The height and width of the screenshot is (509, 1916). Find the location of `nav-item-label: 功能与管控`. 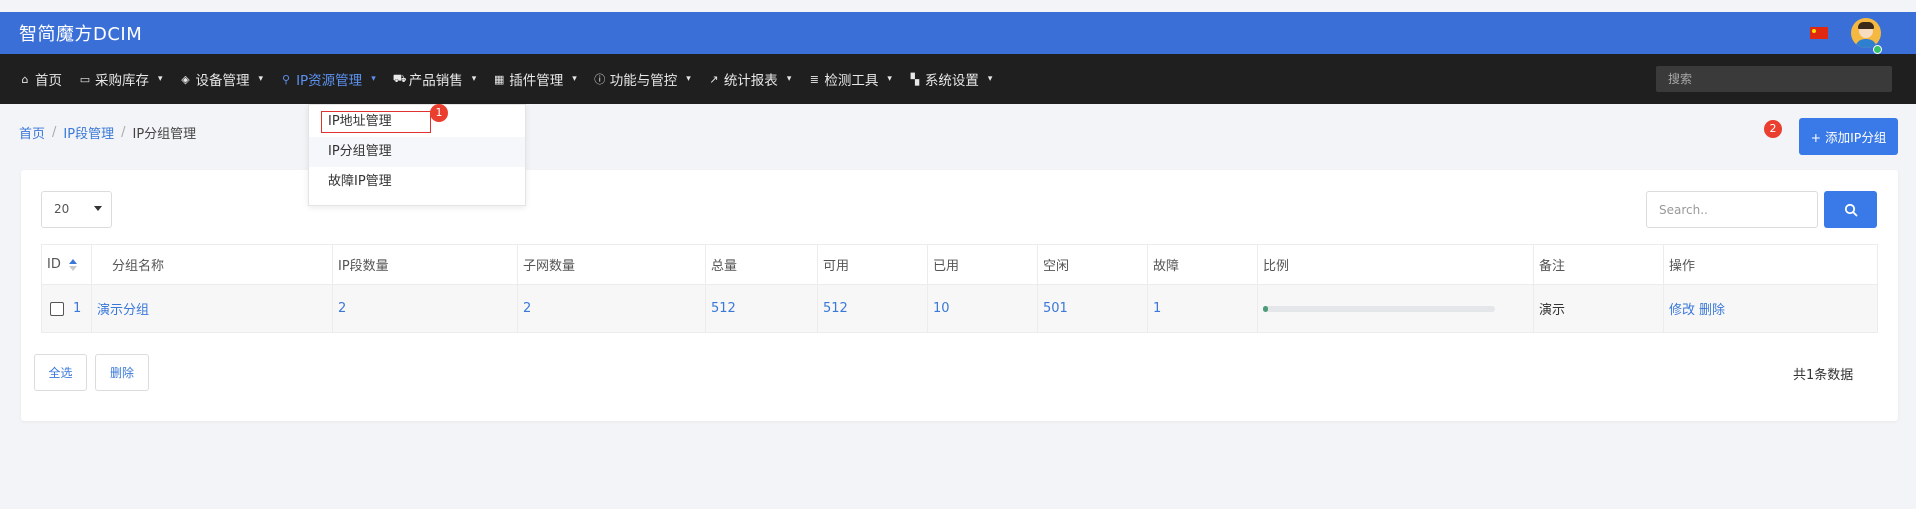

nav-item-label: 功能与管控 is located at coordinates (643, 81).